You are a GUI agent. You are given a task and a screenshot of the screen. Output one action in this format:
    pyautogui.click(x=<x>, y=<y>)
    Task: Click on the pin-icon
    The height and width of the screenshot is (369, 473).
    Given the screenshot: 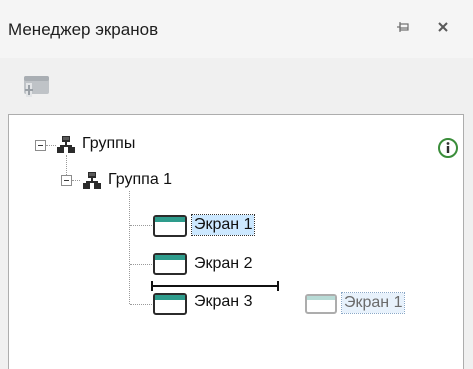 What is the action you would take?
    pyautogui.click(x=403, y=27)
    